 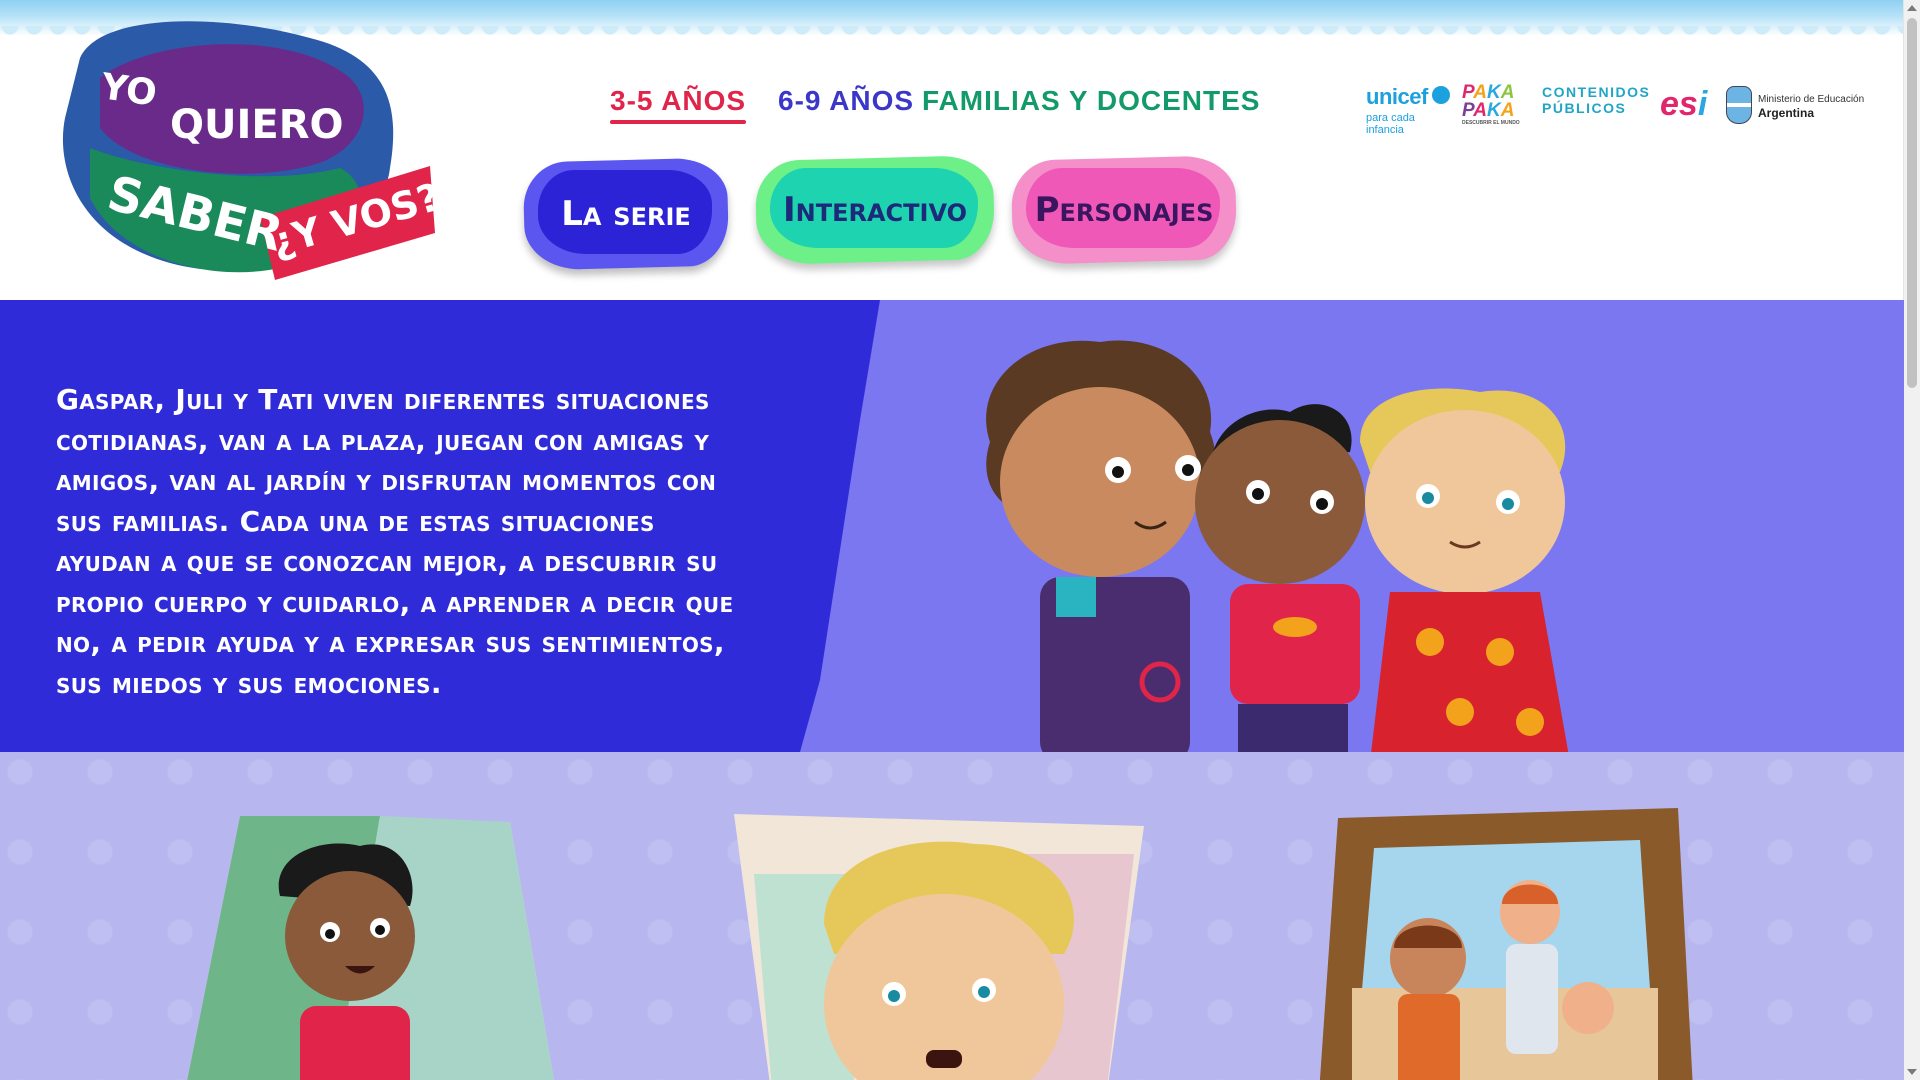 I want to click on contenidos-line-1: CONTENIDOS, so click(x=1596, y=92).